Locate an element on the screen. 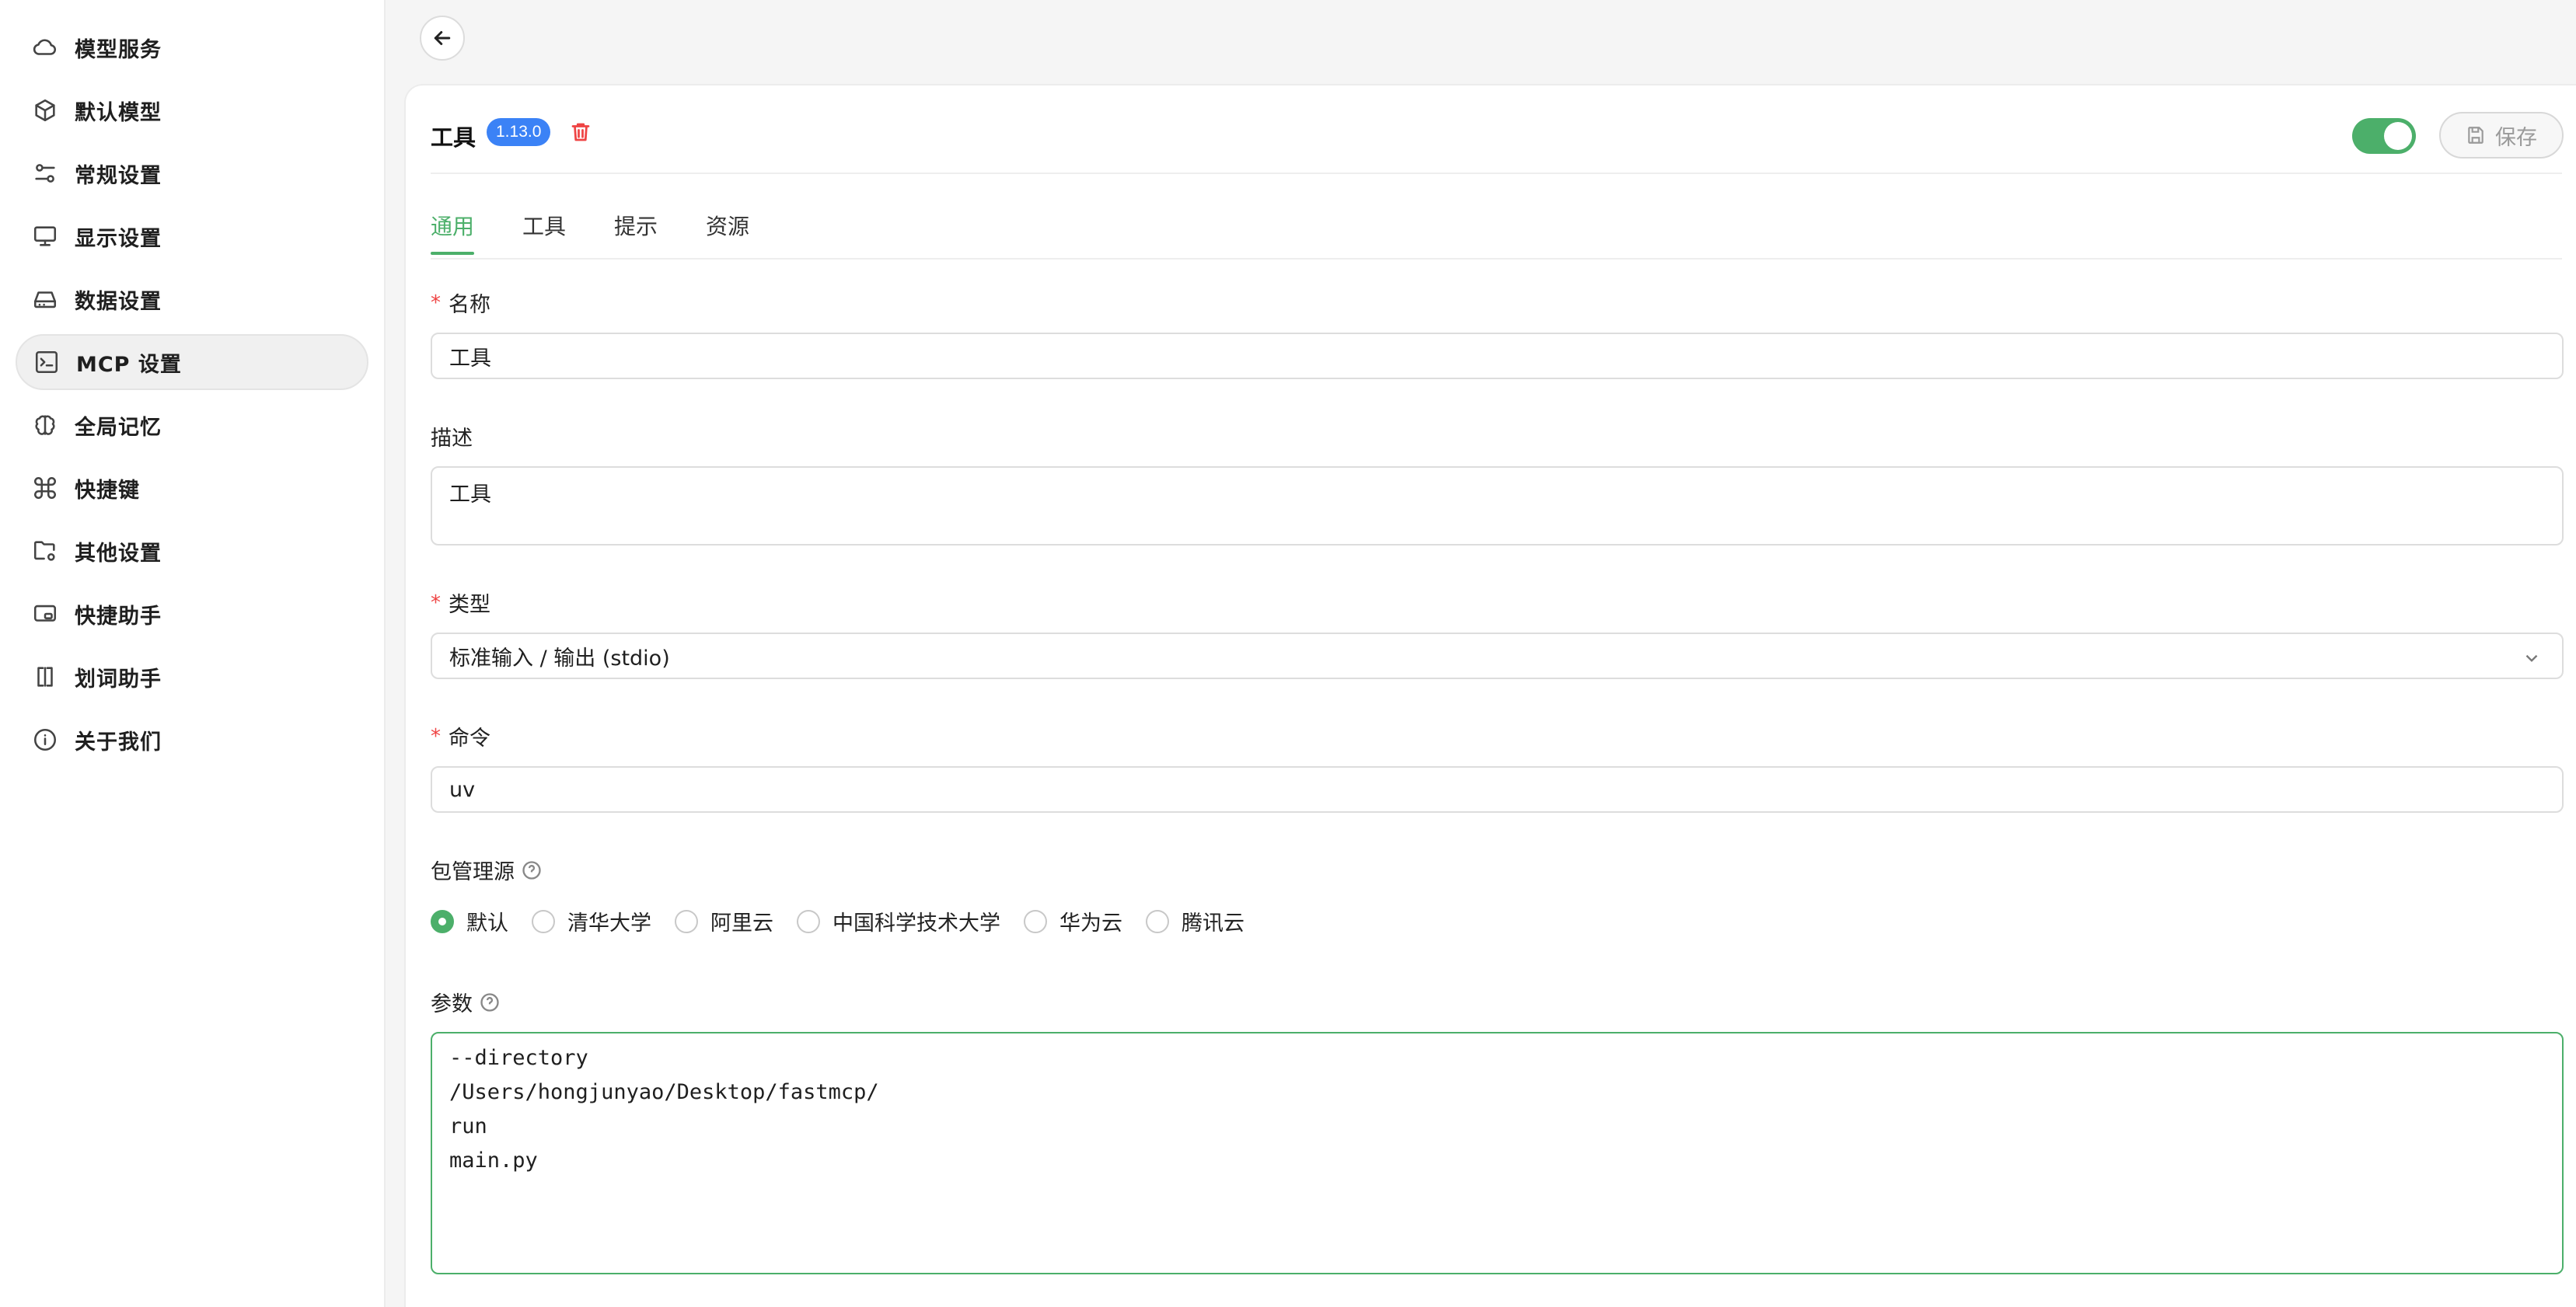  info-icon is located at coordinates (45, 740).